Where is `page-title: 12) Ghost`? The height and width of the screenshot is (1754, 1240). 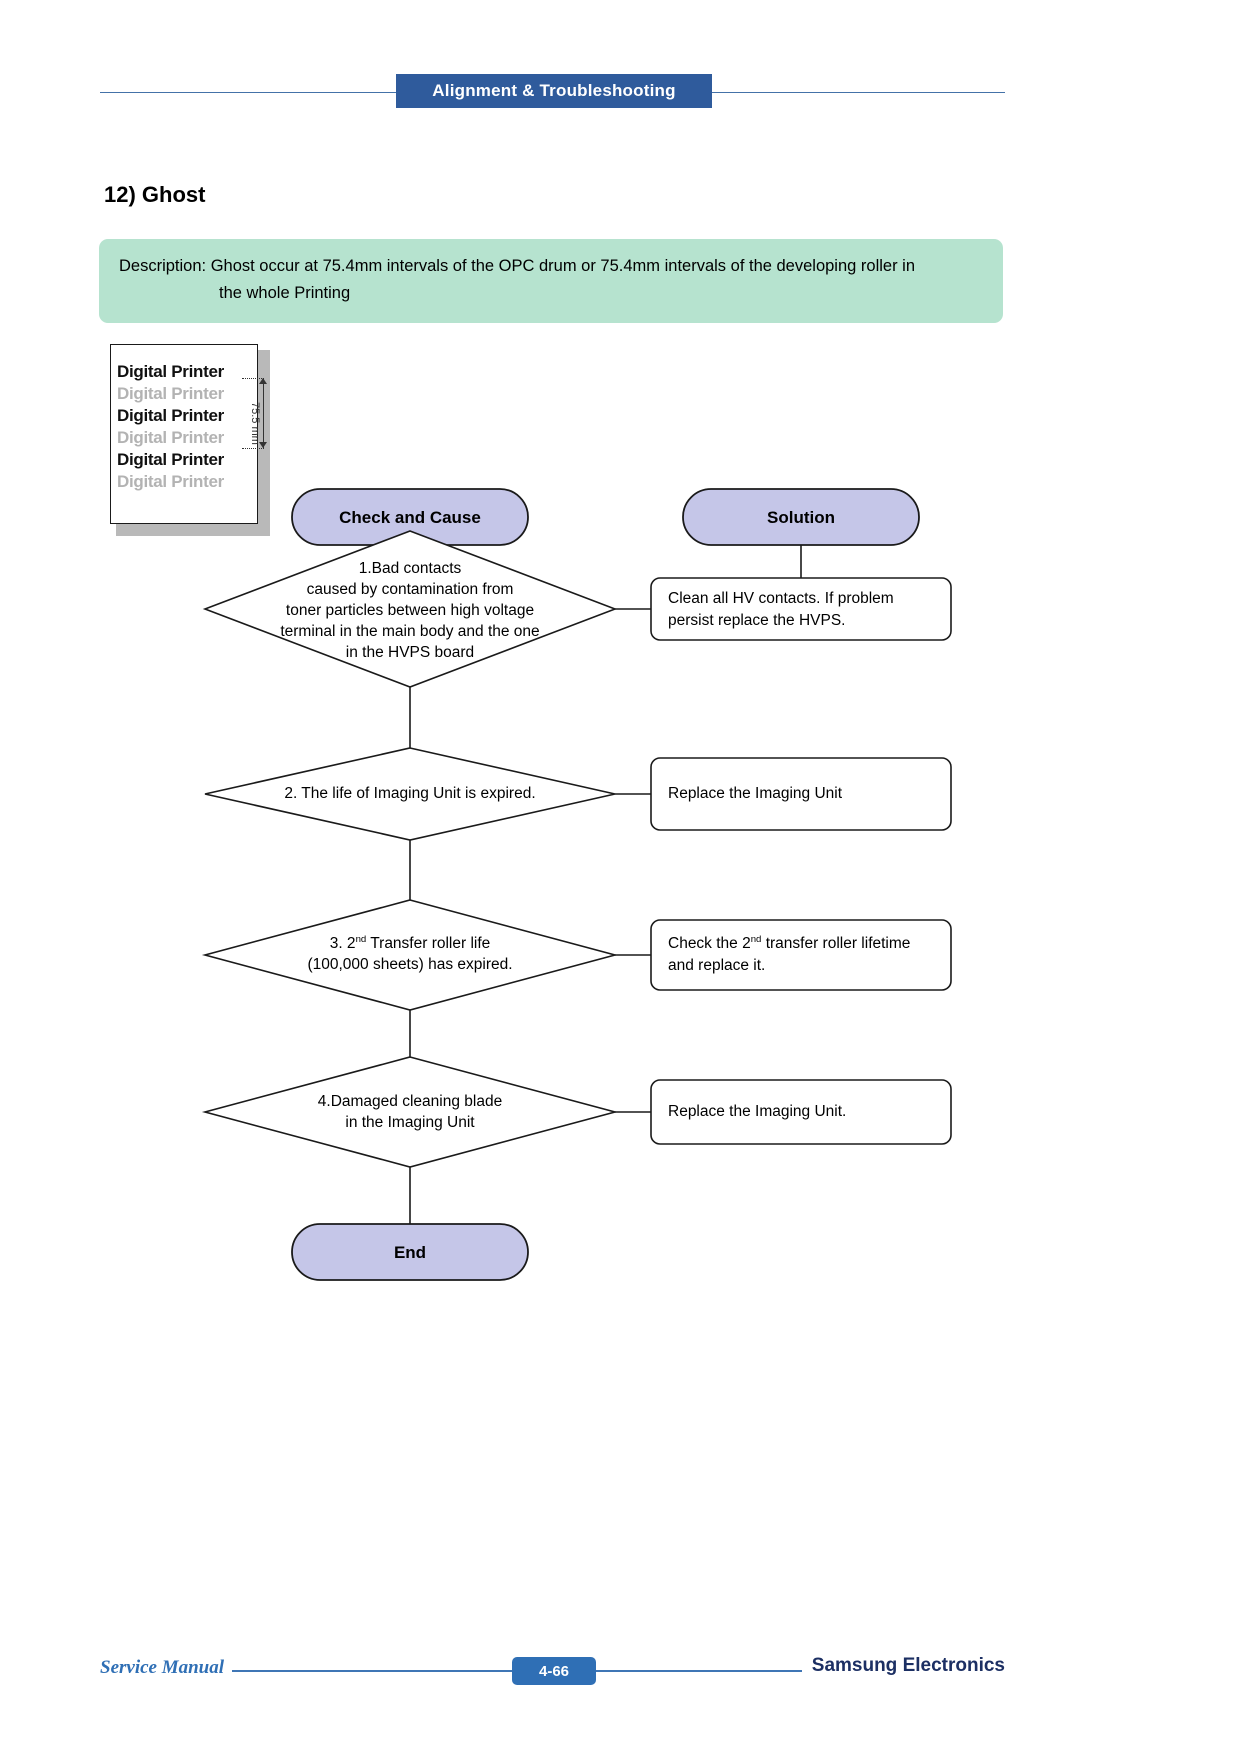
page-title: 12) Ghost is located at coordinates (155, 194).